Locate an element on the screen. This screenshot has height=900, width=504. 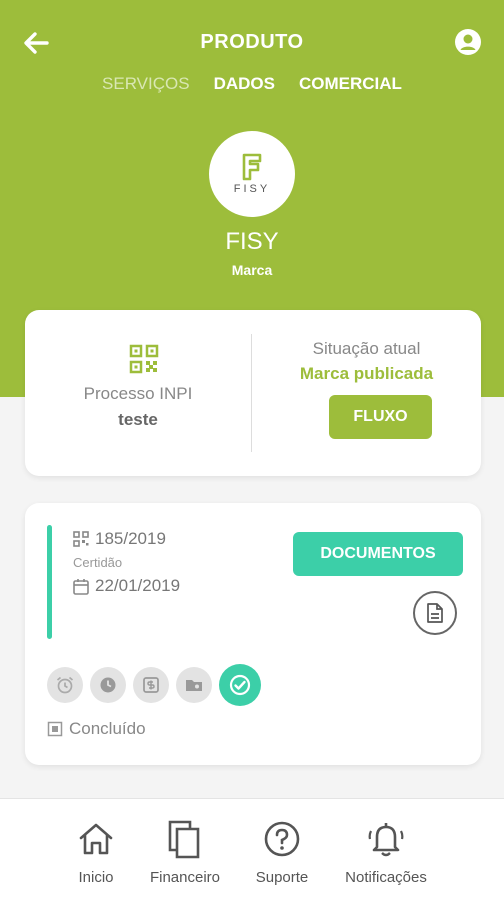
document-icon is located at coordinates (435, 613).